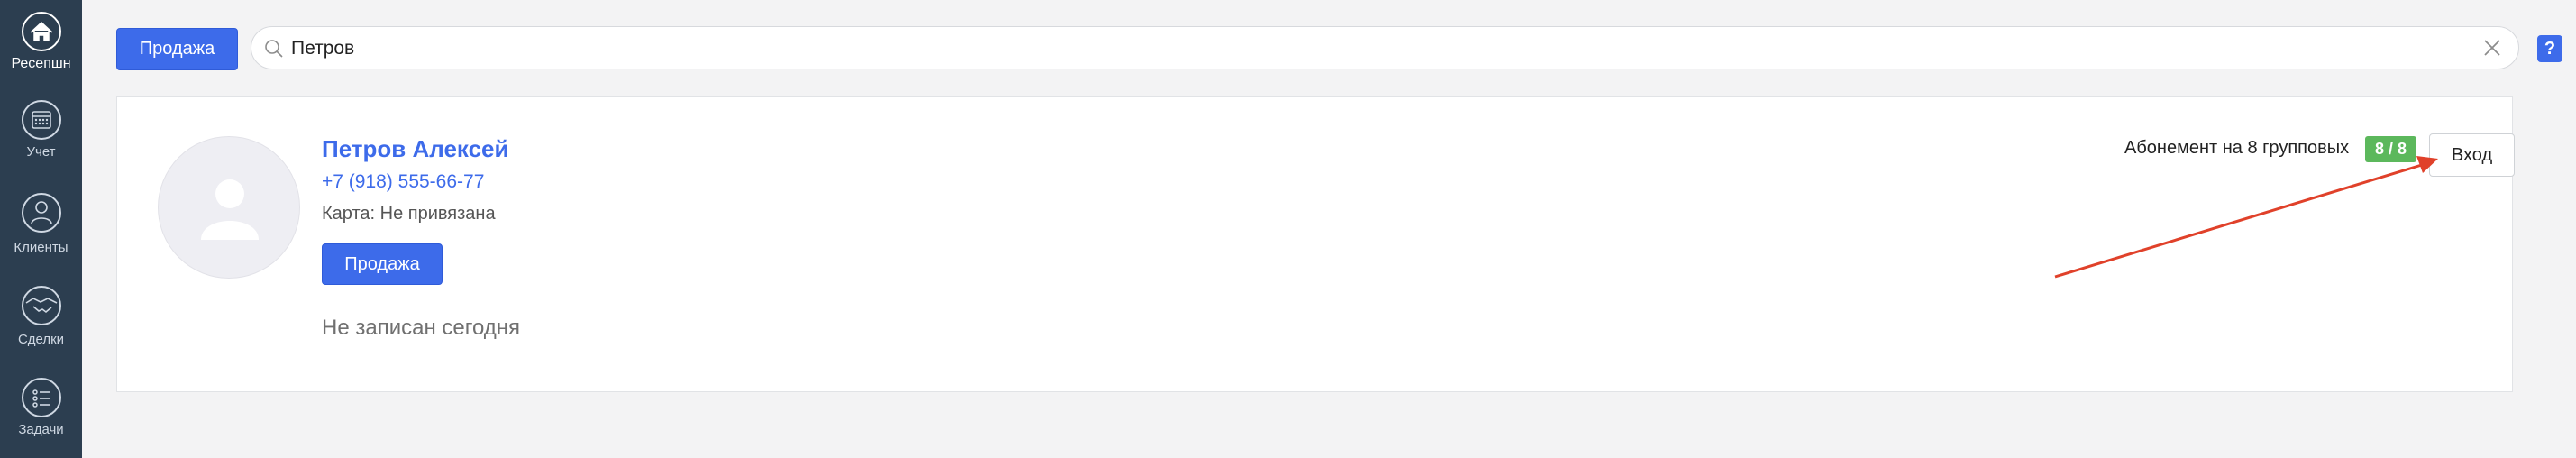 The height and width of the screenshot is (458, 2576). What do you see at coordinates (41, 152) in the screenshot?
I see `sidebar-item-label: Учет` at bounding box center [41, 152].